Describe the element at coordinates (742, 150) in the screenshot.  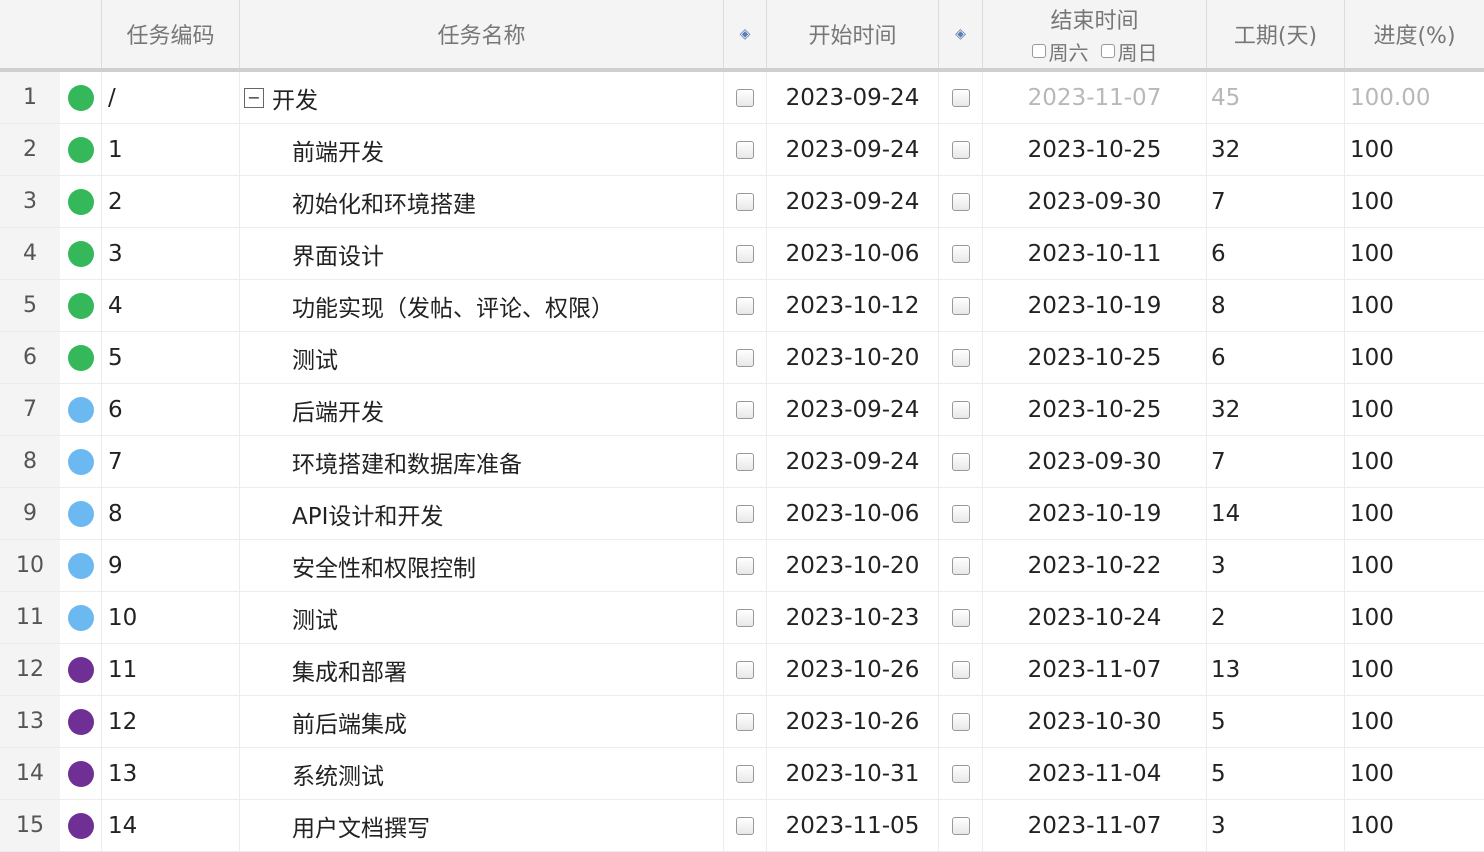
I see `table-row: 2 1 前端开发 2023-09-24 2023-10-25 32 100` at that location.